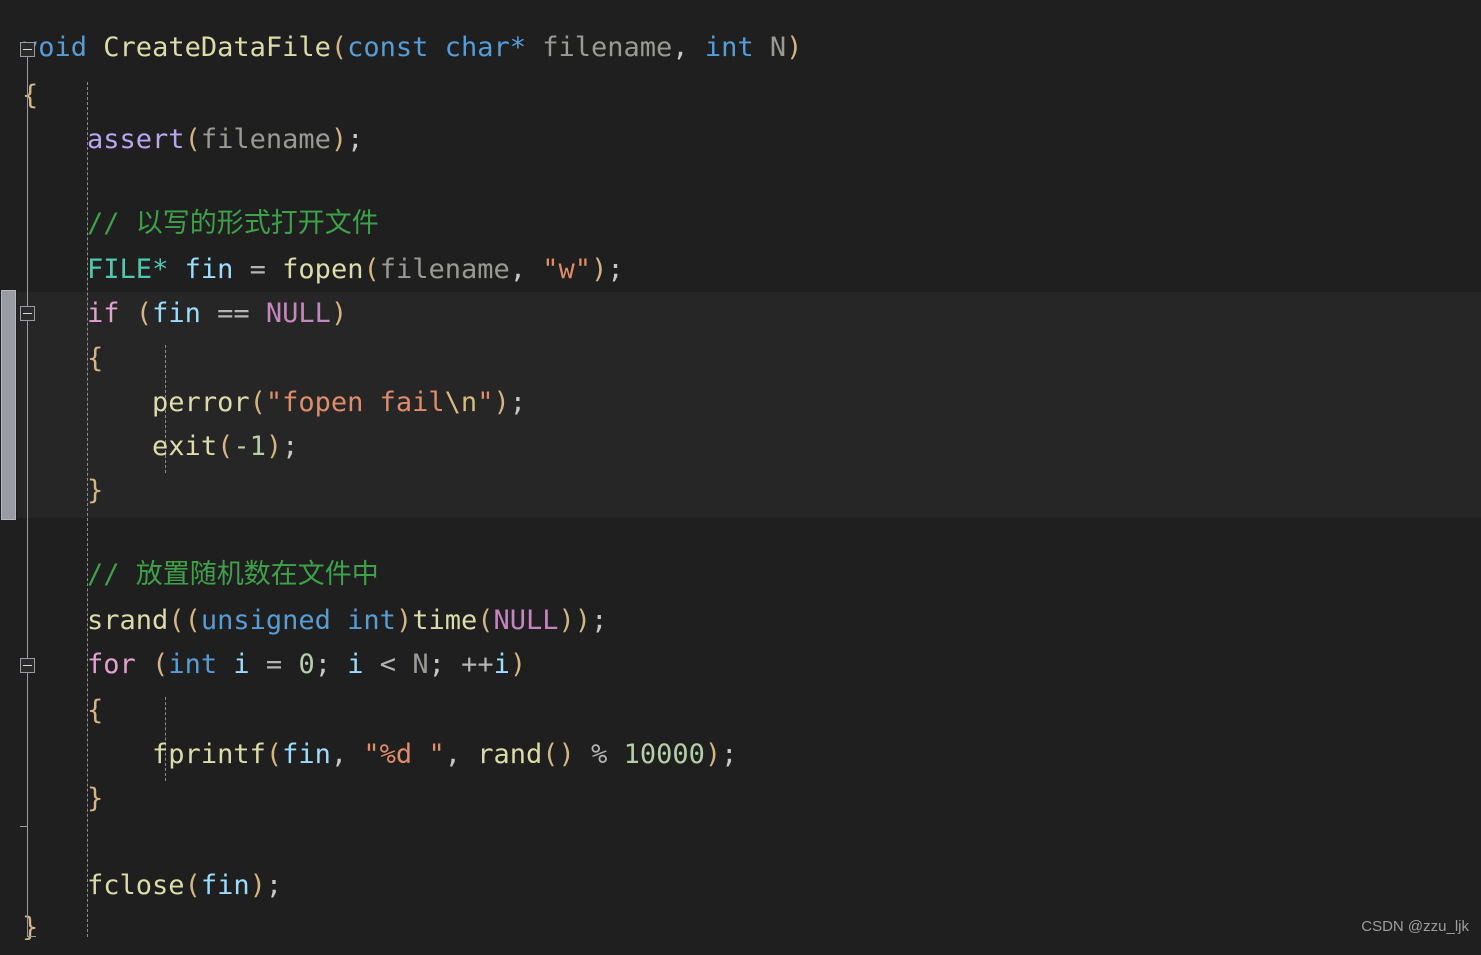  I want to click on code-line-15: for (int i = 0; i < N; ++i), so click(274, 665).